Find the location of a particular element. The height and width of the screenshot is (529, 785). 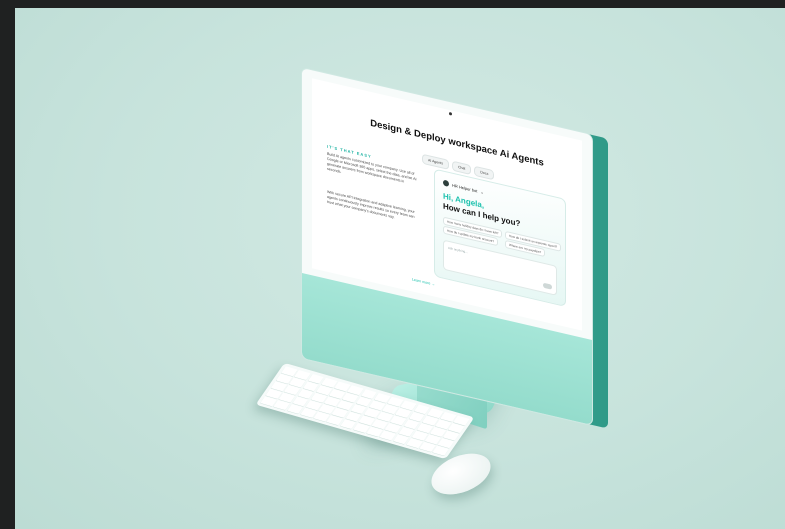

tab-agents: AI Agents is located at coordinates (435, 161).